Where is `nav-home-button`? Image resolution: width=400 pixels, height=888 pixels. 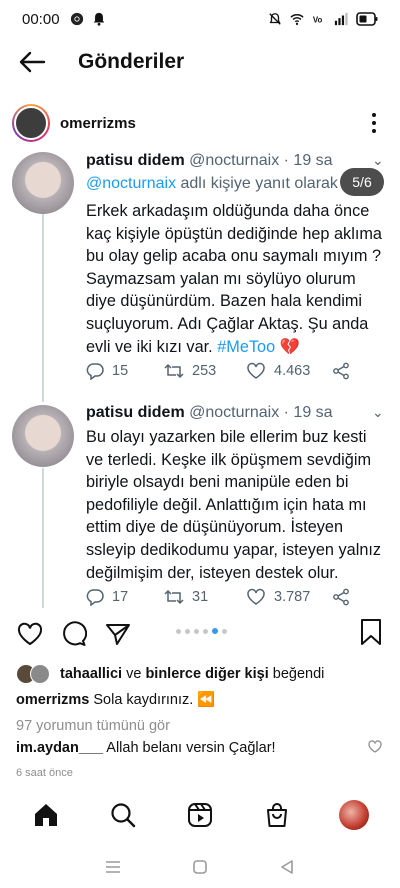
nav-home-button is located at coordinates (46, 815).